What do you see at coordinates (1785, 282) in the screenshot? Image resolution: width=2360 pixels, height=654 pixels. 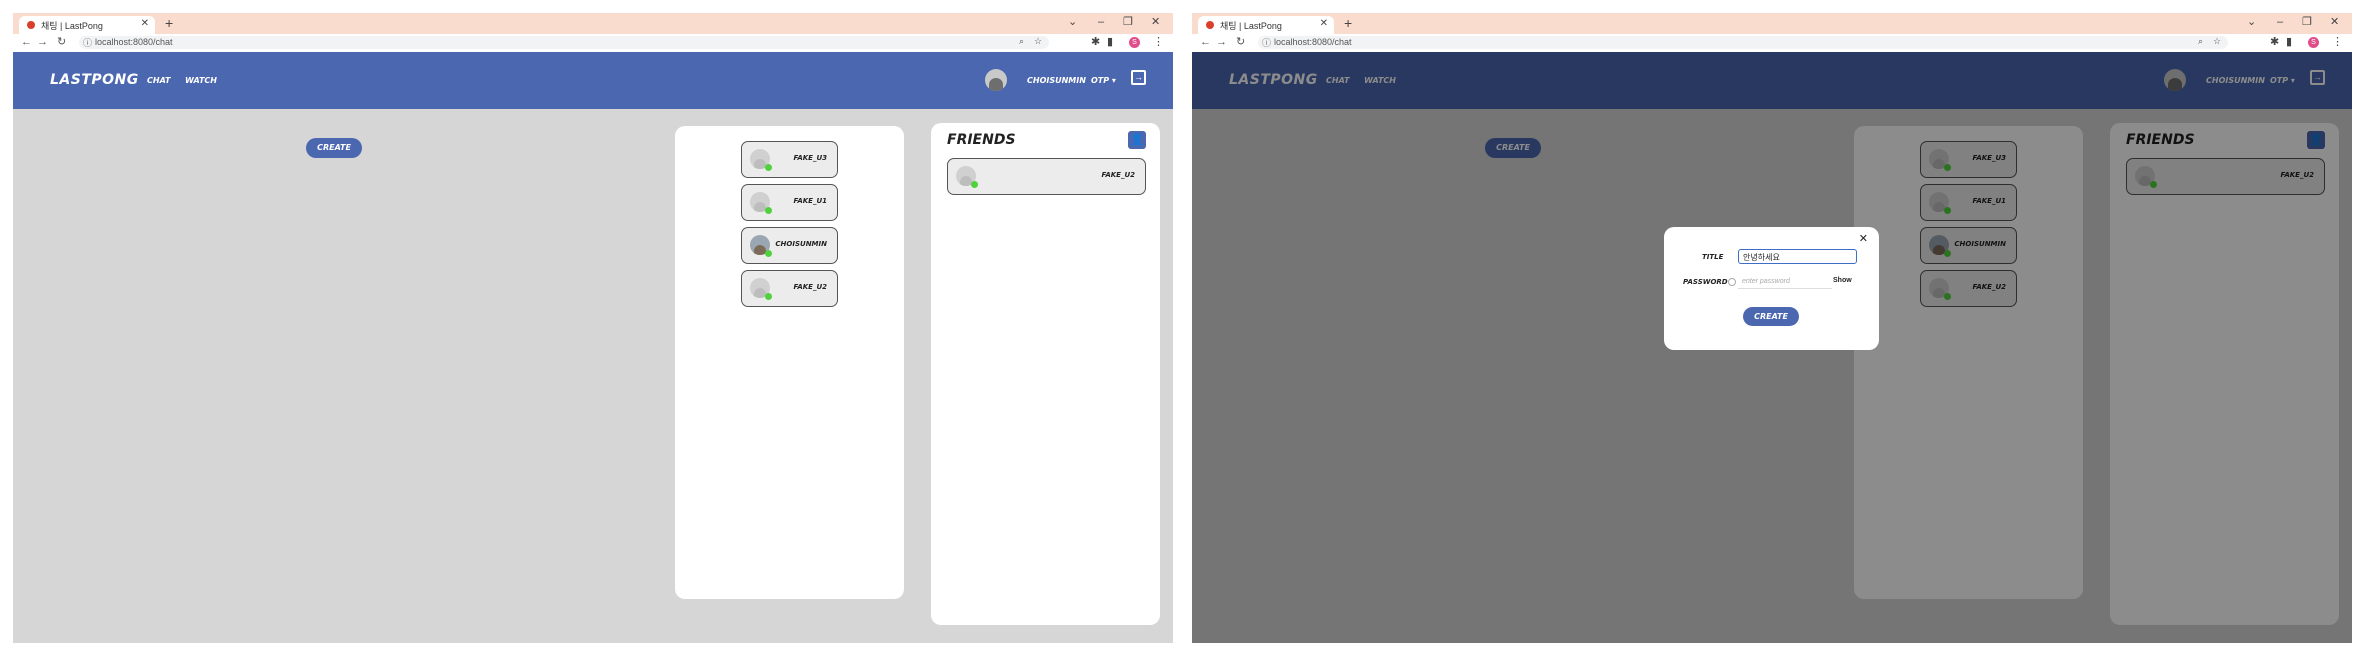 I see `password-input: enter password` at bounding box center [1785, 282].